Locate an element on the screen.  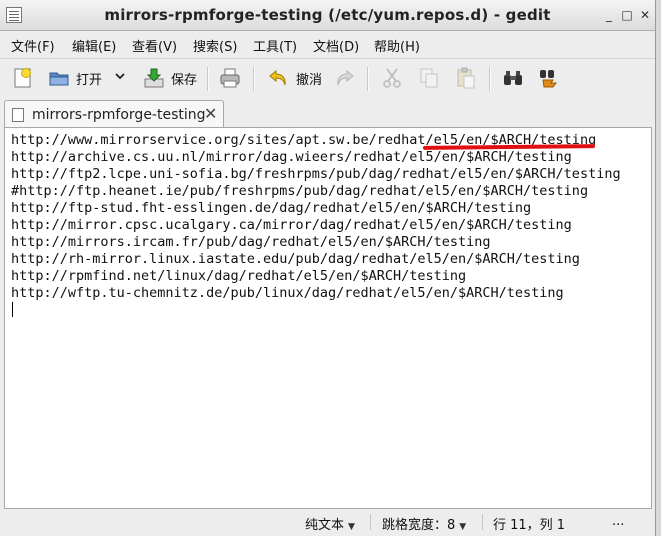
redo-icon is located at coordinates (344, 78).